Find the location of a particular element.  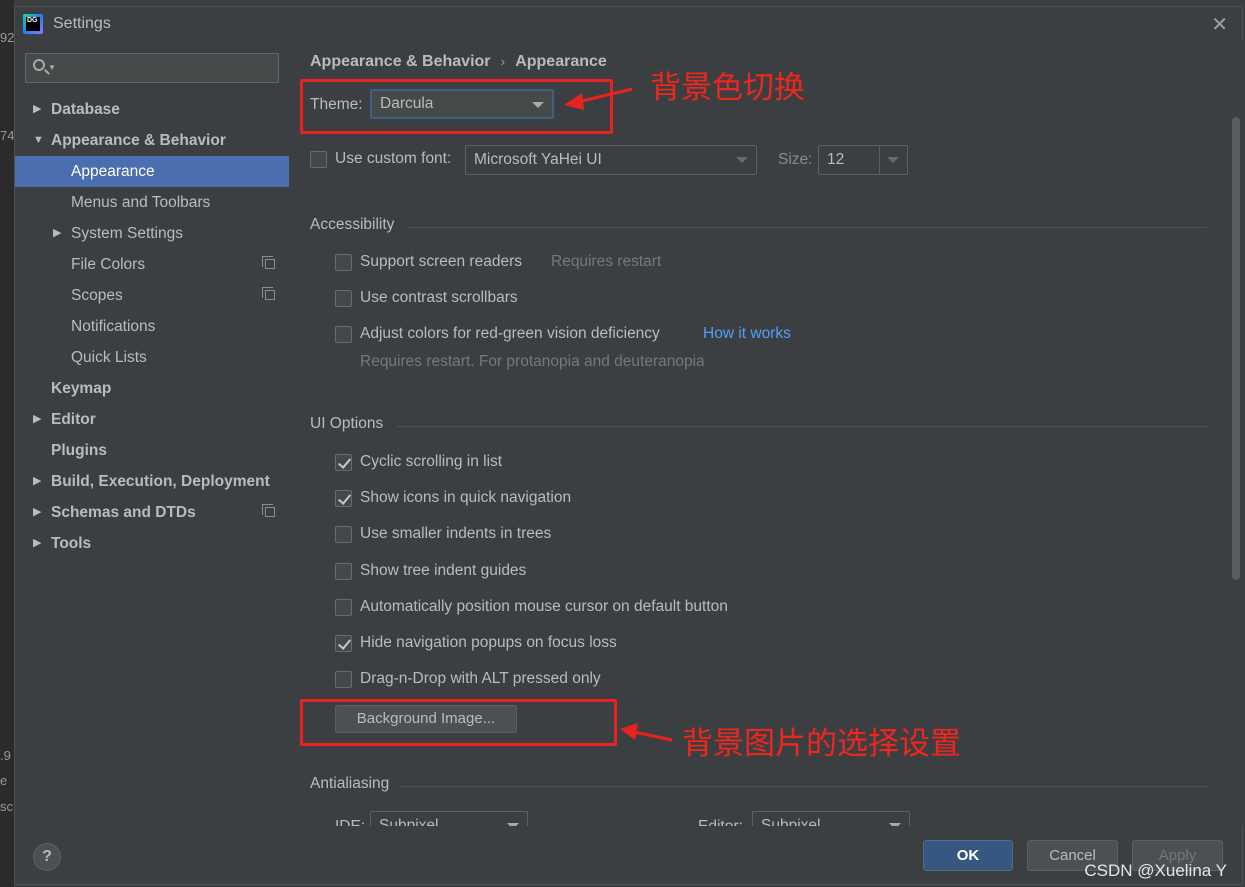

sidebar-item-label: Menus and Toolbars is located at coordinates (141, 202).